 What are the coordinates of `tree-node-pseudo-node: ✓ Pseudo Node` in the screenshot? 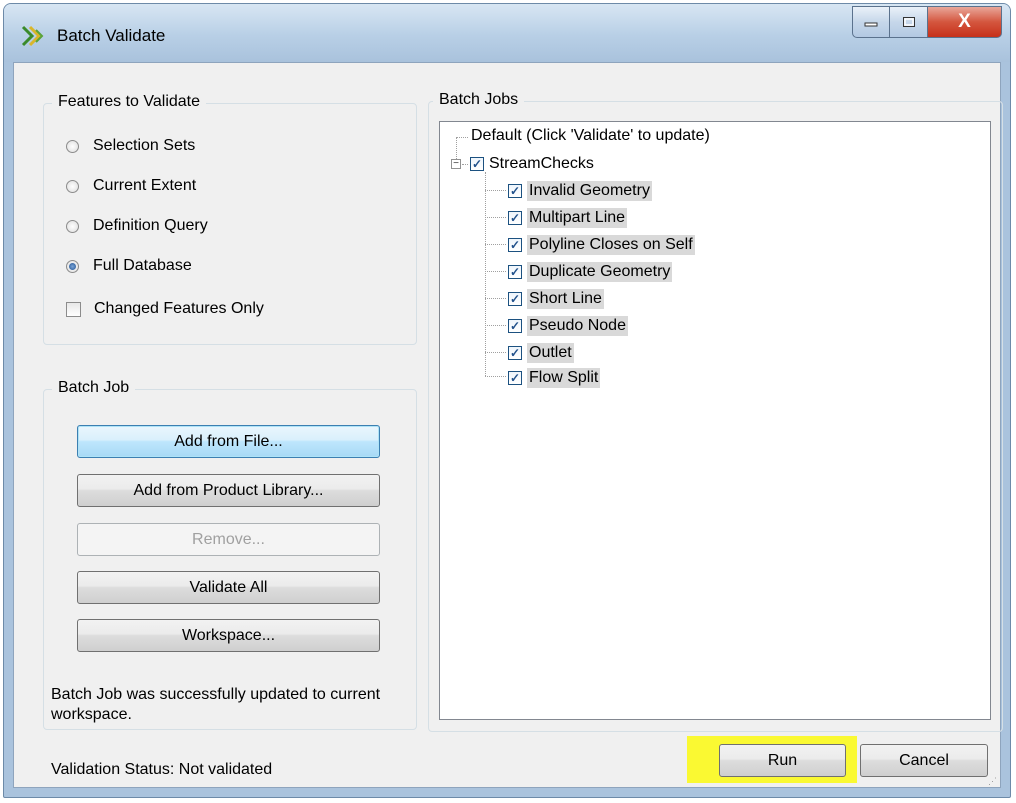 It's located at (568, 326).